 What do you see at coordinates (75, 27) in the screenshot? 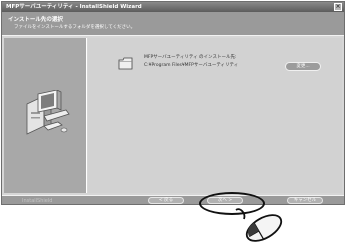
I see `step-subtitle: ファイルをインストールするフォルダを選択してください。` at bounding box center [75, 27].